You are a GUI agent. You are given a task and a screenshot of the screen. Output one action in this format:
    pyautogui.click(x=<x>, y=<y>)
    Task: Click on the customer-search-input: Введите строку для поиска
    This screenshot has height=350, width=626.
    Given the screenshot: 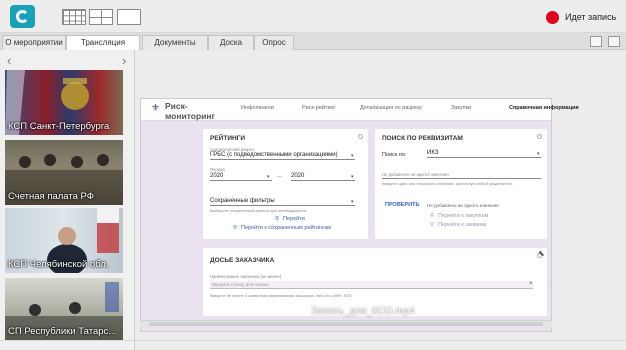 What is the action you would take?
    pyautogui.click(x=371, y=285)
    